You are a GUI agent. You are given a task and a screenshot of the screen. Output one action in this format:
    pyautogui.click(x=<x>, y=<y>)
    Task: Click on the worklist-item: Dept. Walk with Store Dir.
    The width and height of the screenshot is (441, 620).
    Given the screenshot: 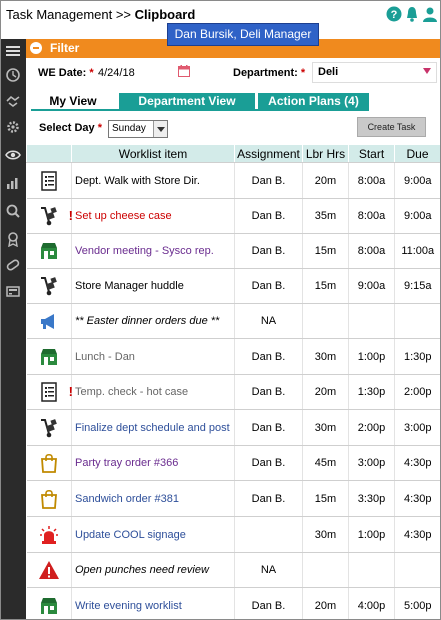 What is the action you would take?
    pyautogui.click(x=153, y=180)
    